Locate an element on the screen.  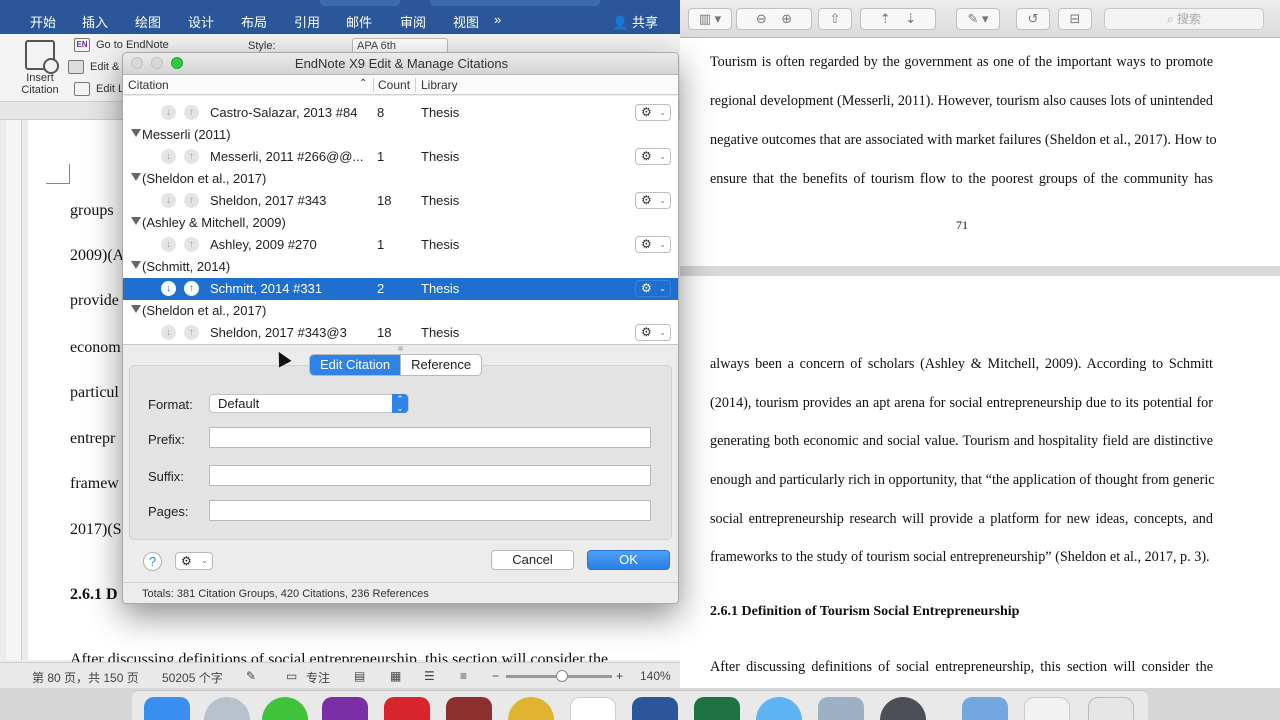
tab-draw: 绘图 is located at coordinates (148, 21).